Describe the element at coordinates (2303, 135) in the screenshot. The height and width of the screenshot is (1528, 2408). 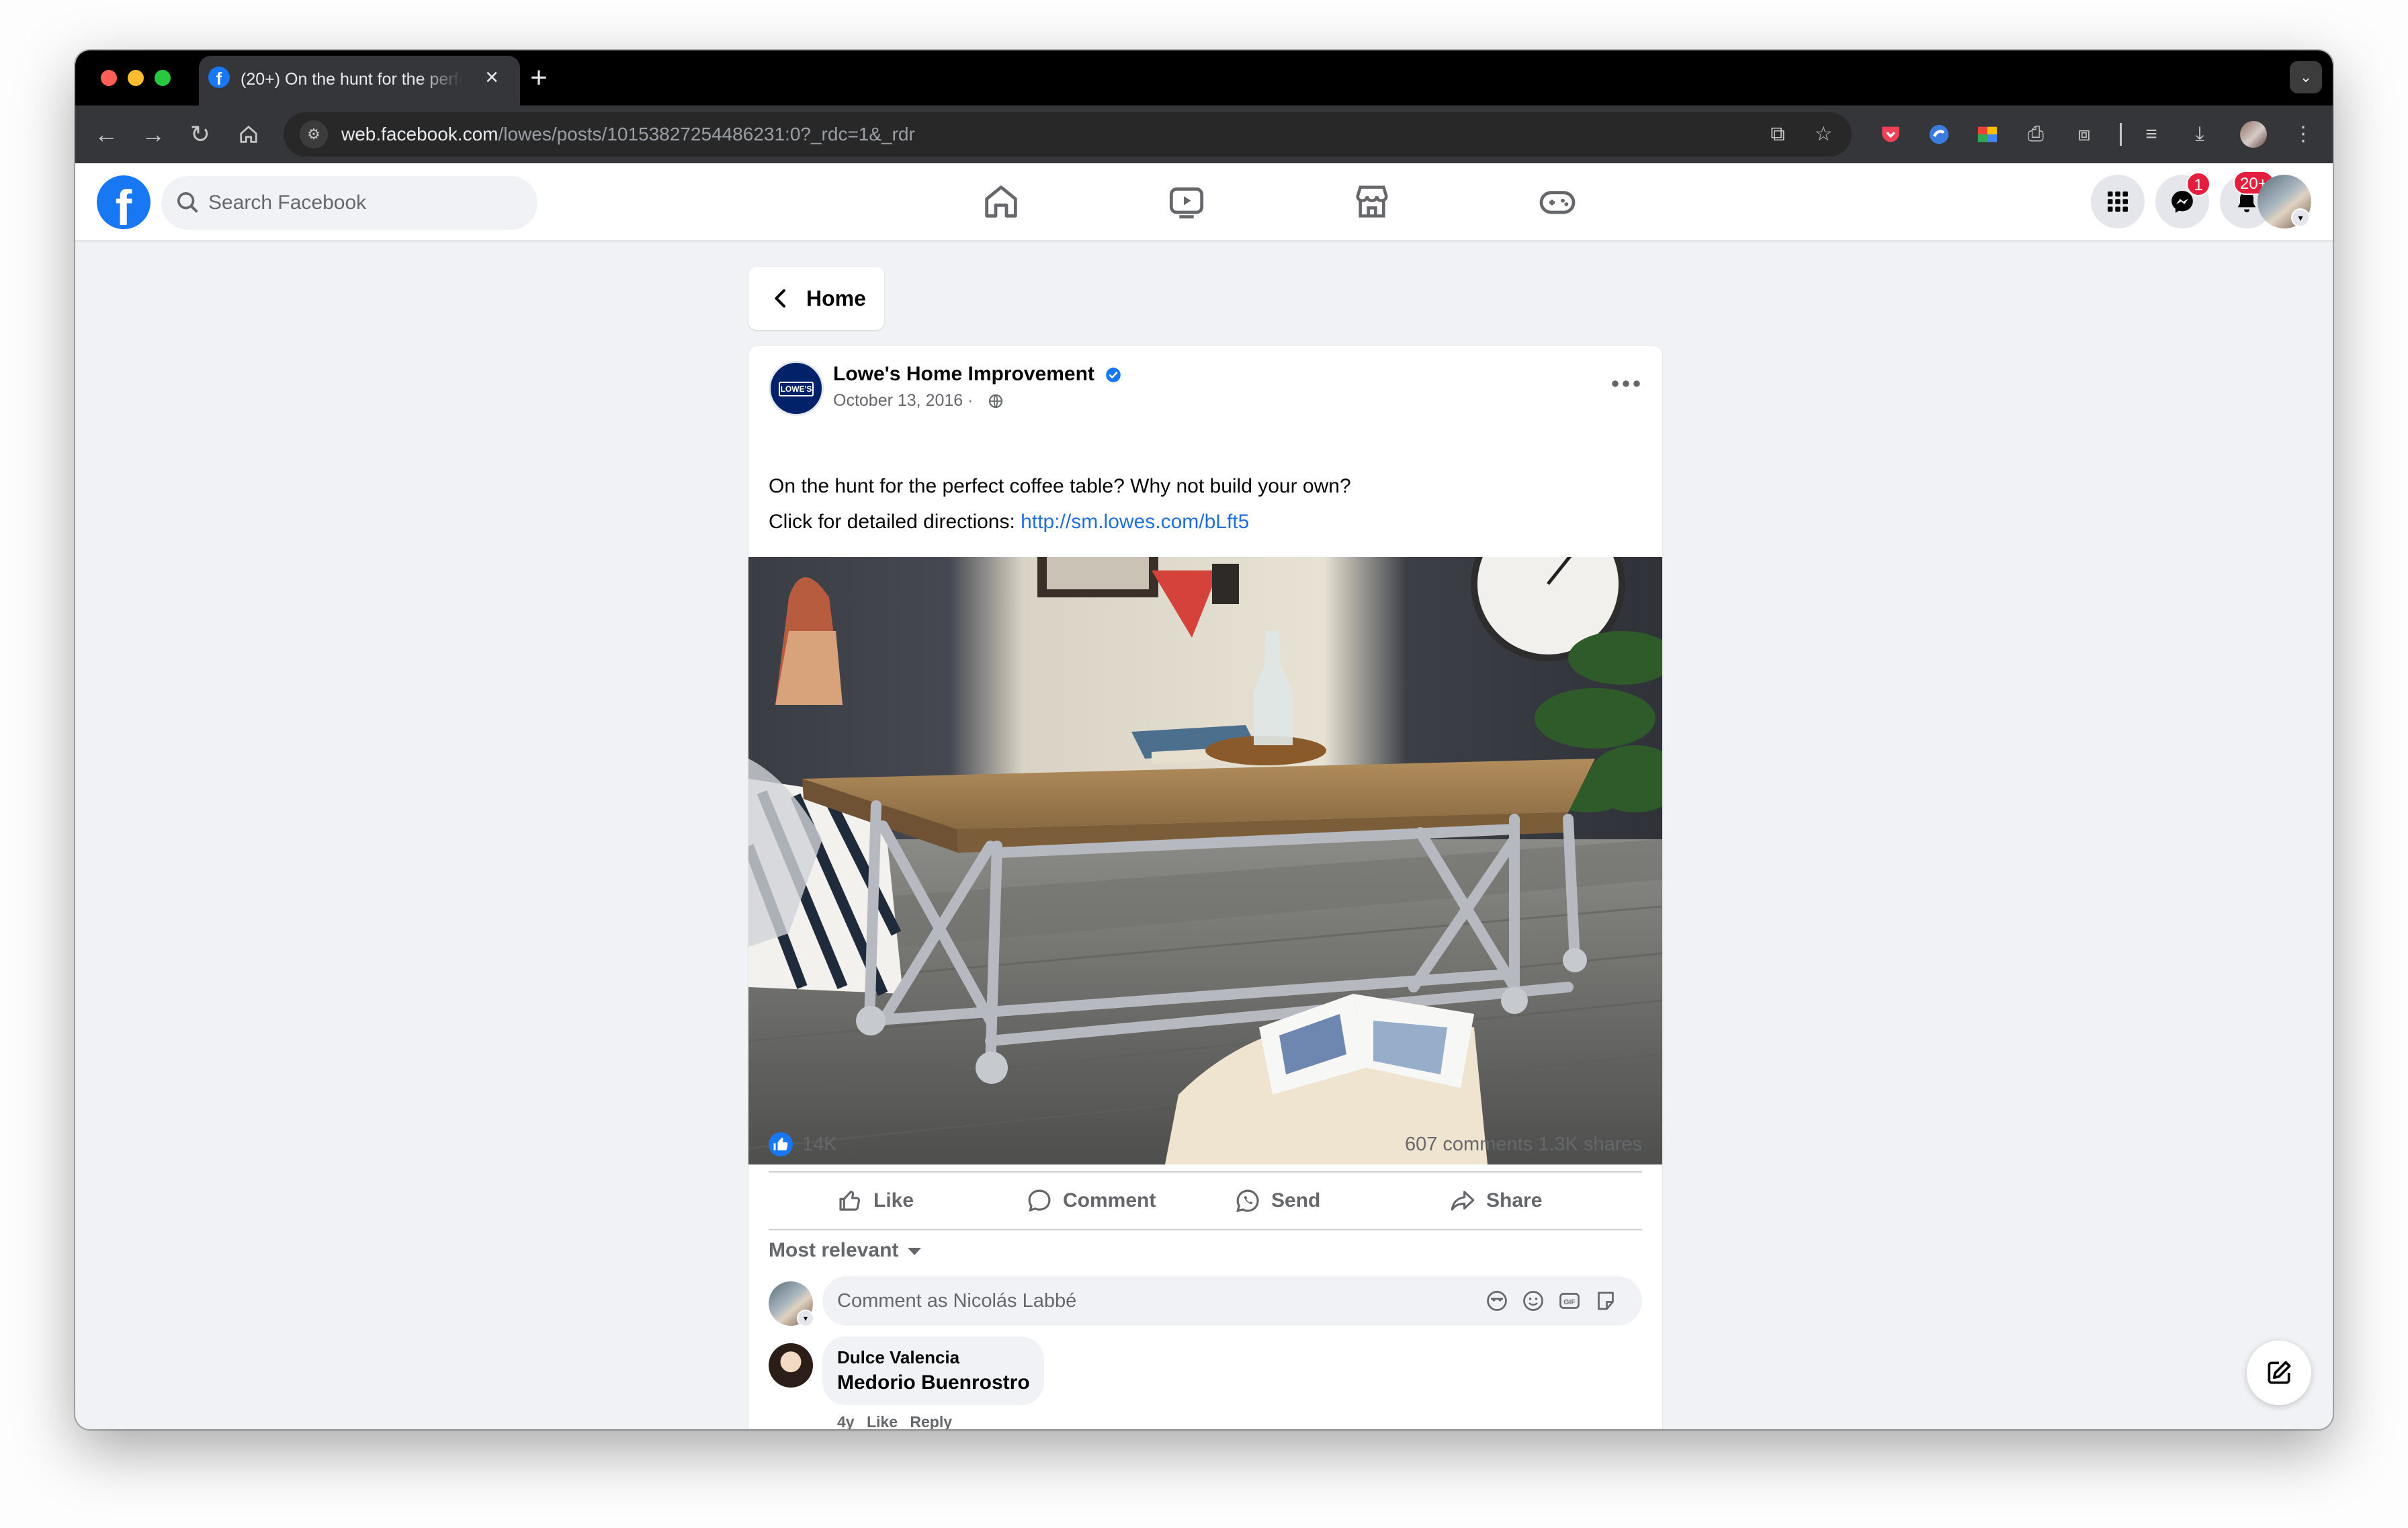
I see `browser-menu-icon: ⋮` at that location.